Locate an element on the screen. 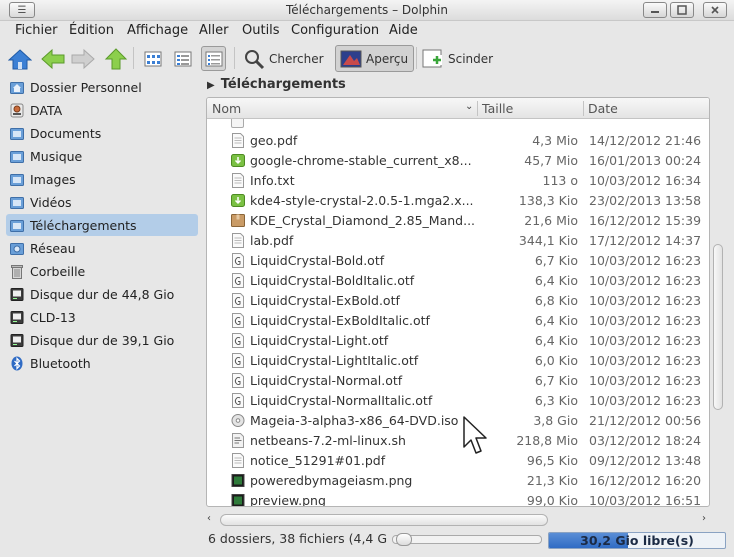  horizontal-scroll-thumb is located at coordinates (384, 520).